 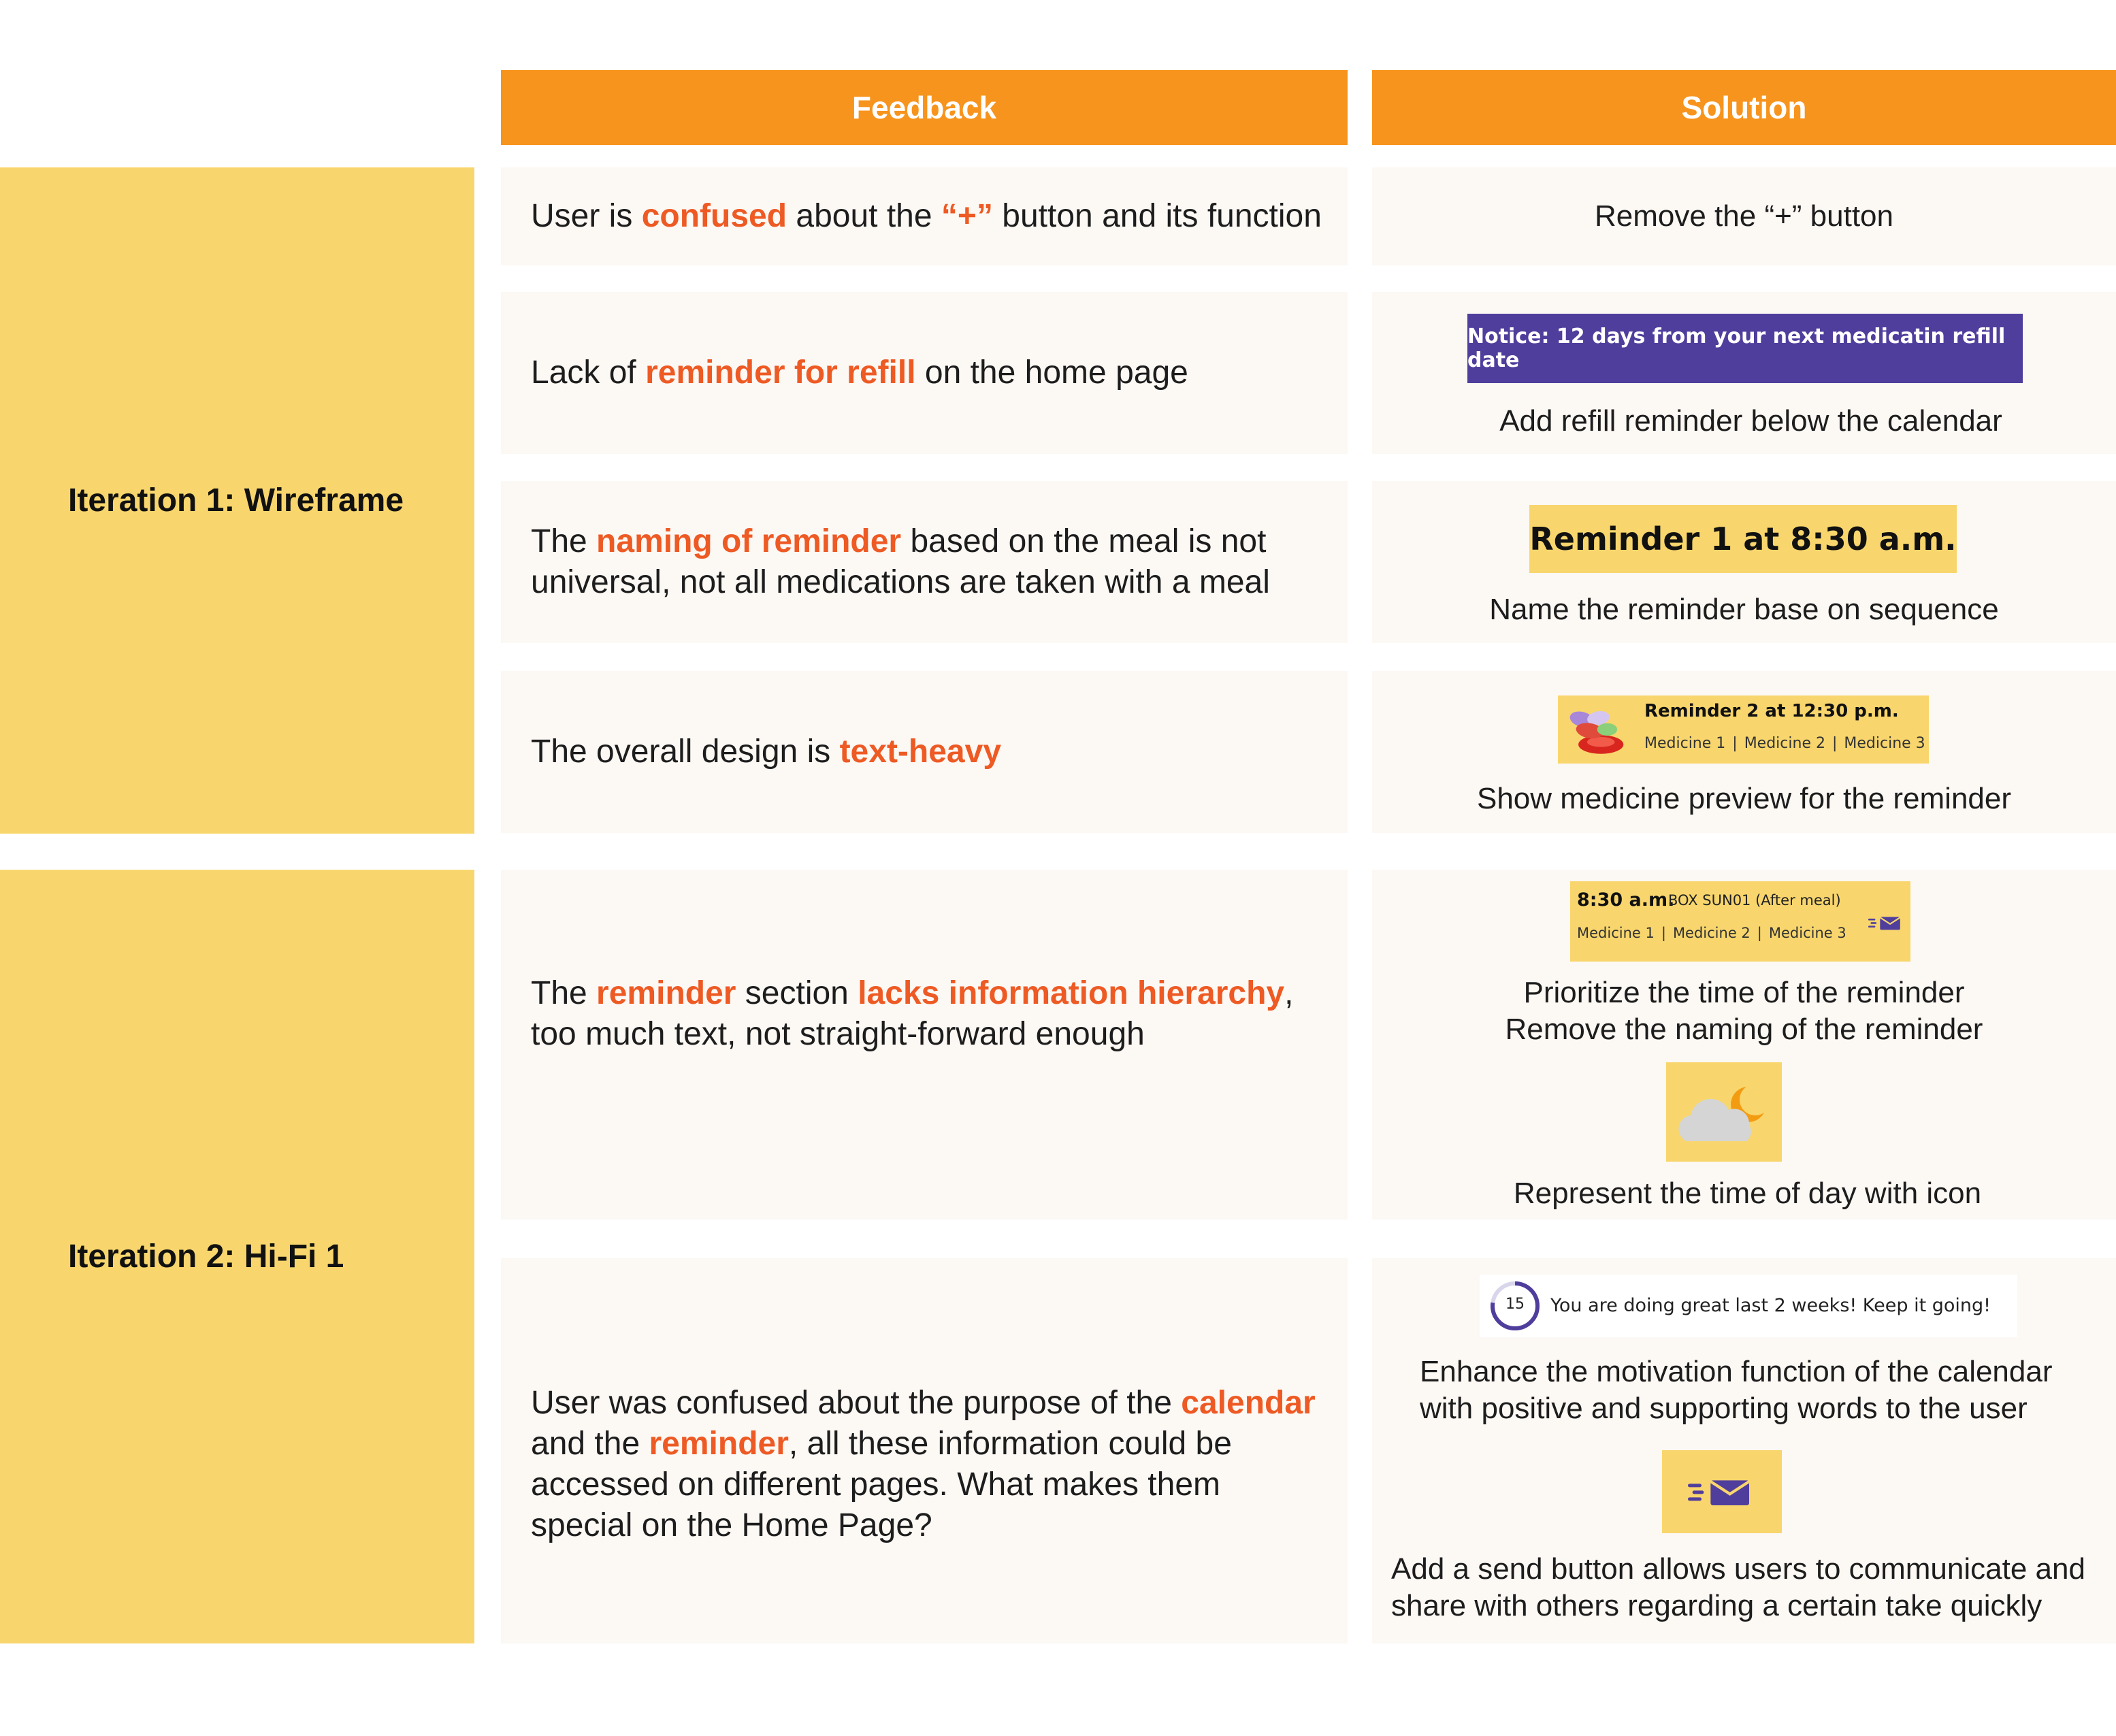 I want to click on solution-text: Show medicine preview for the reminder, so click(x=1744, y=798).